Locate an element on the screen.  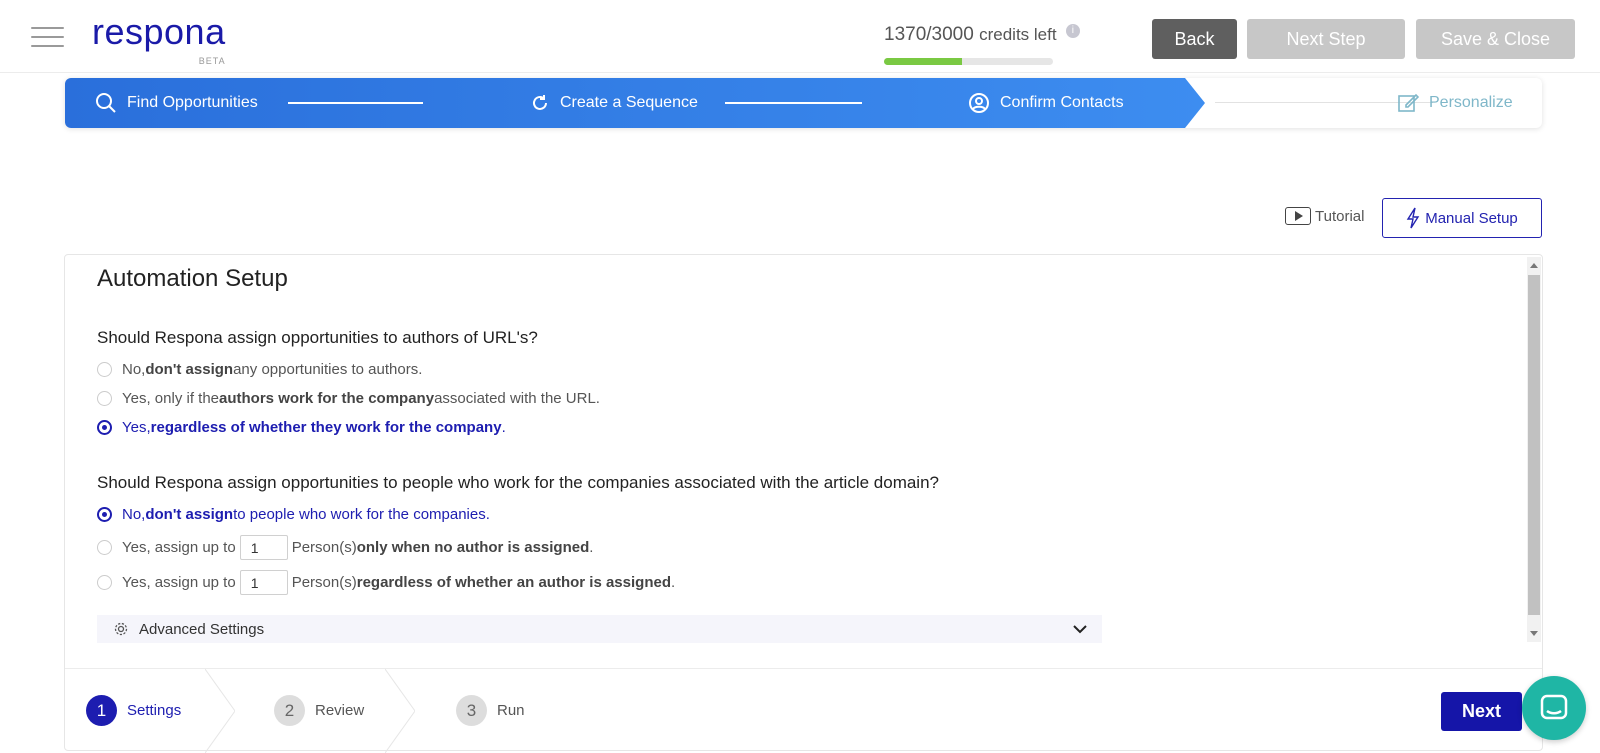
step-label: Settings is located at coordinates (154, 710).